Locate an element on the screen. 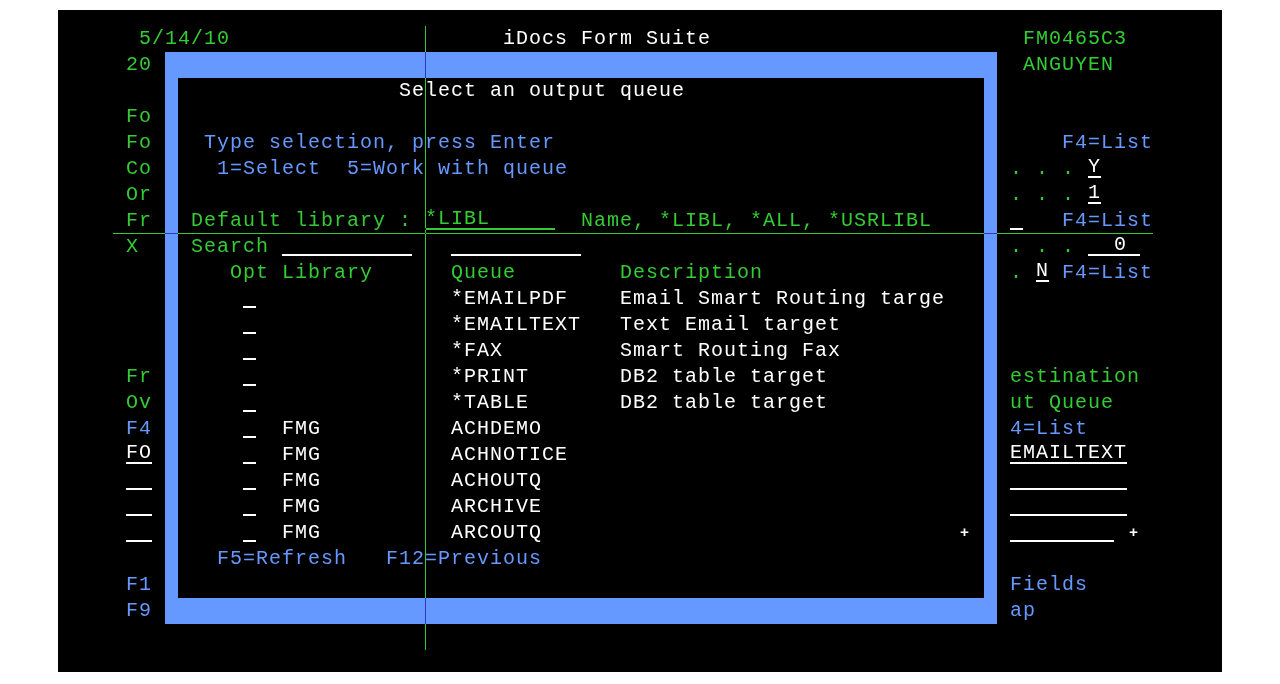  screen-label: ut Queue is located at coordinates (1062, 403).